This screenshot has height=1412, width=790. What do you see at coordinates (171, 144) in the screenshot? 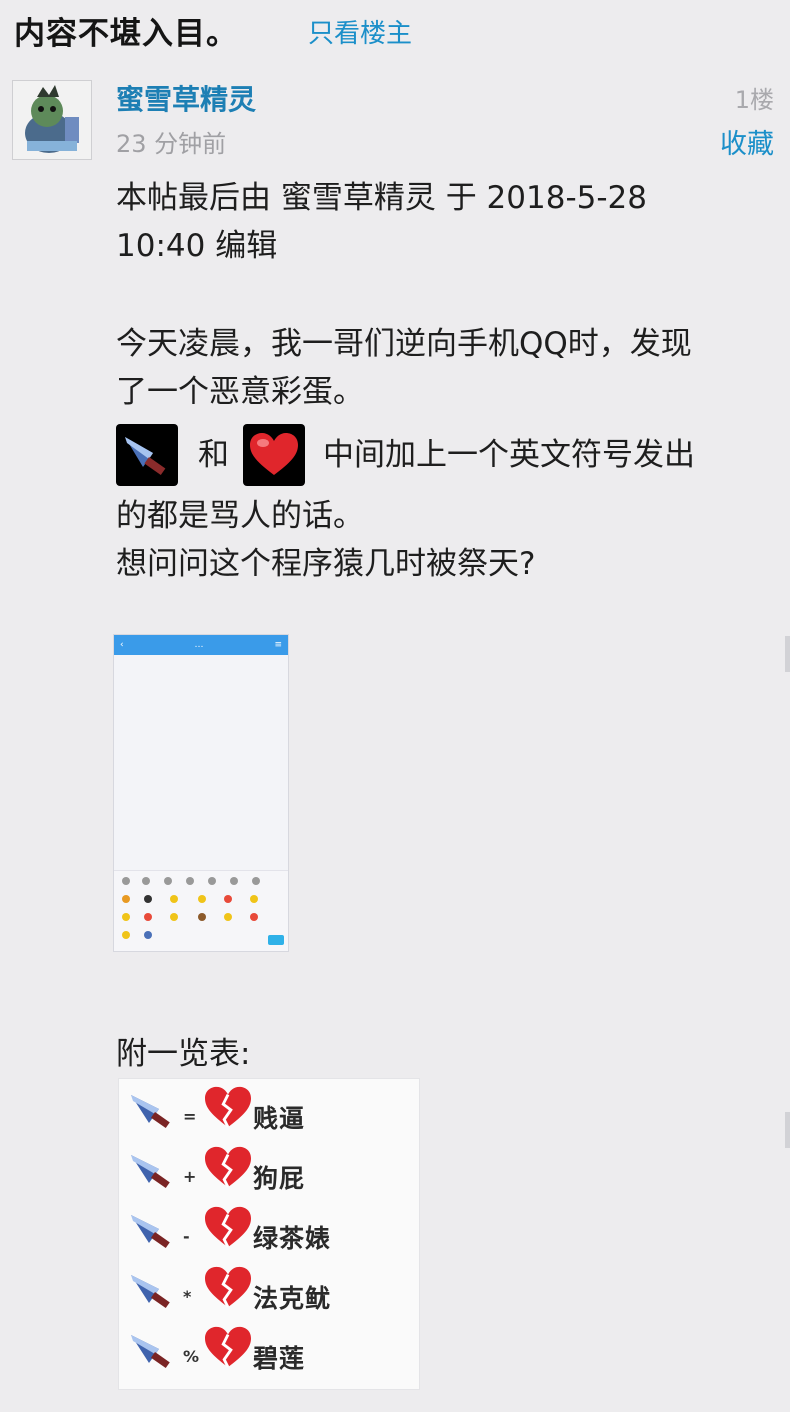
I see `post-time: 23 分钟前` at bounding box center [171, 144].